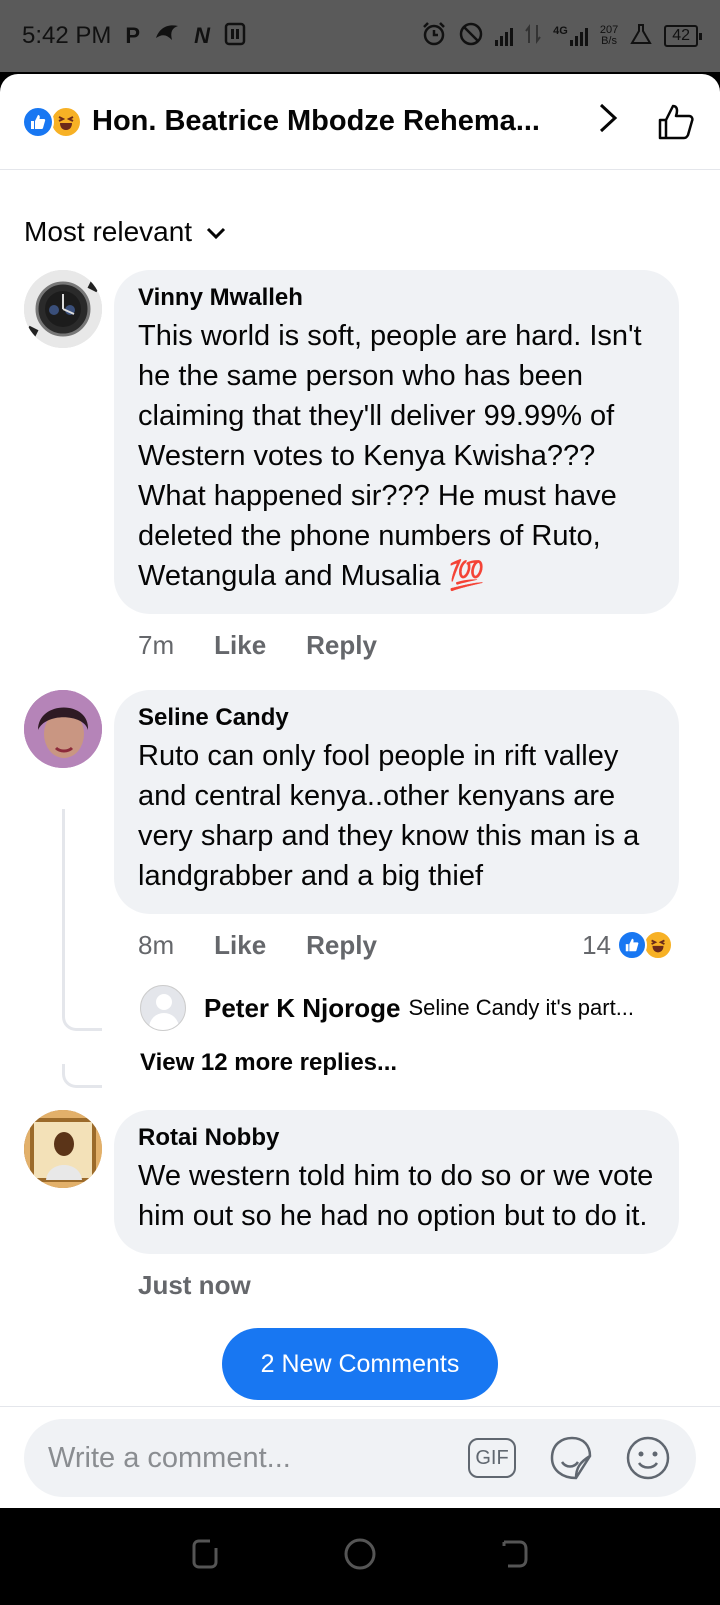 The width and height of the screenshot is (720, 1605). I want to click on thread-connector, so click(82, 1076).